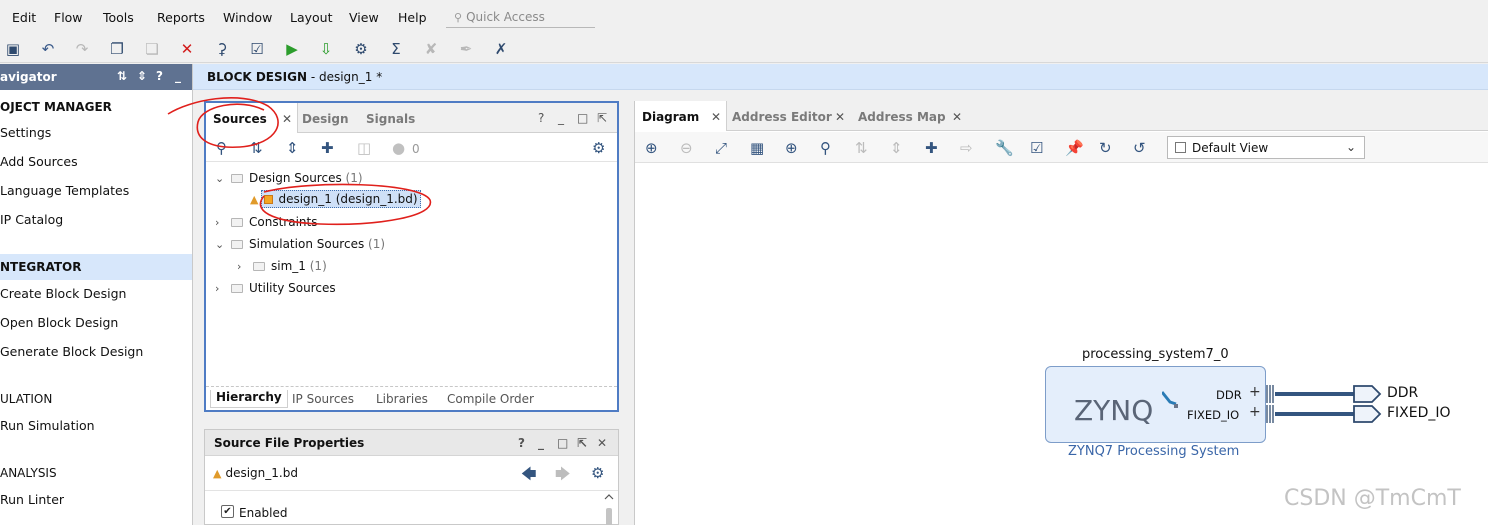 The height and width of the screenshot is (525, 1488). I want to click on menu-layout: Layout, so click(311, 17).